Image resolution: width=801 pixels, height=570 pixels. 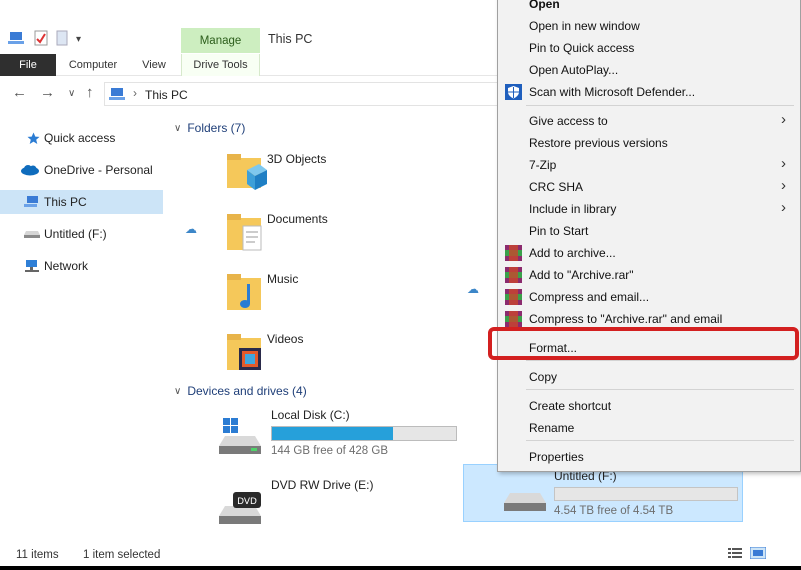 What do you see at coordinates (297, 219) in the screenshot?
I see `folder-label: Documents` at bounding box center [297, 219].